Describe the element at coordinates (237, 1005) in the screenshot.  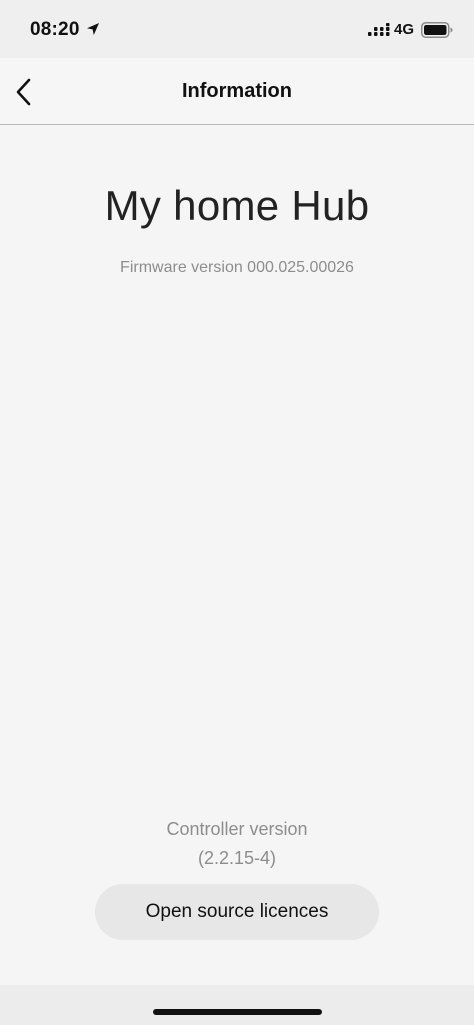
I see `home-indicator-area` at that location.